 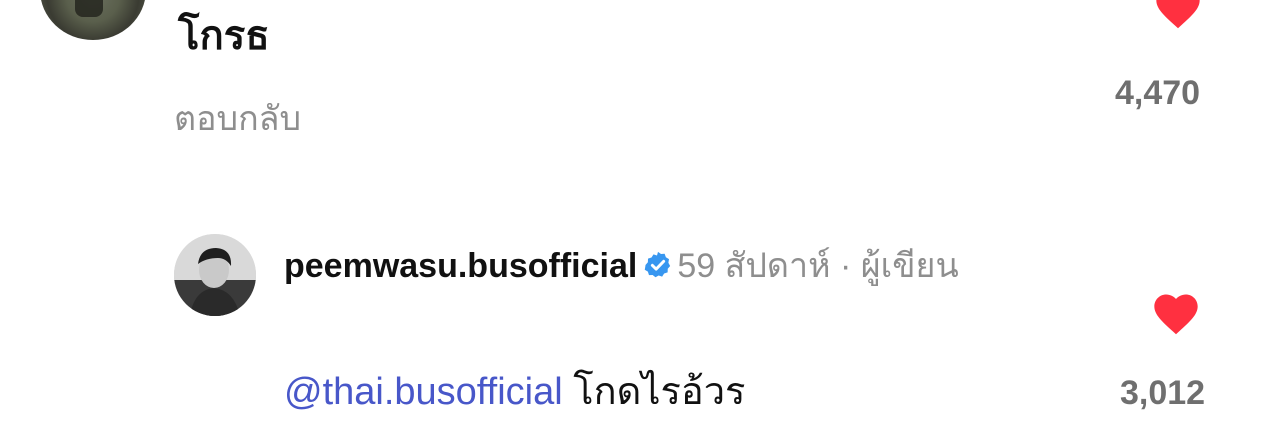 What do you see at coordinates (93, 20) in the screenshot?
I see `avatar-top-commenter` at bounding box center [93, 20].